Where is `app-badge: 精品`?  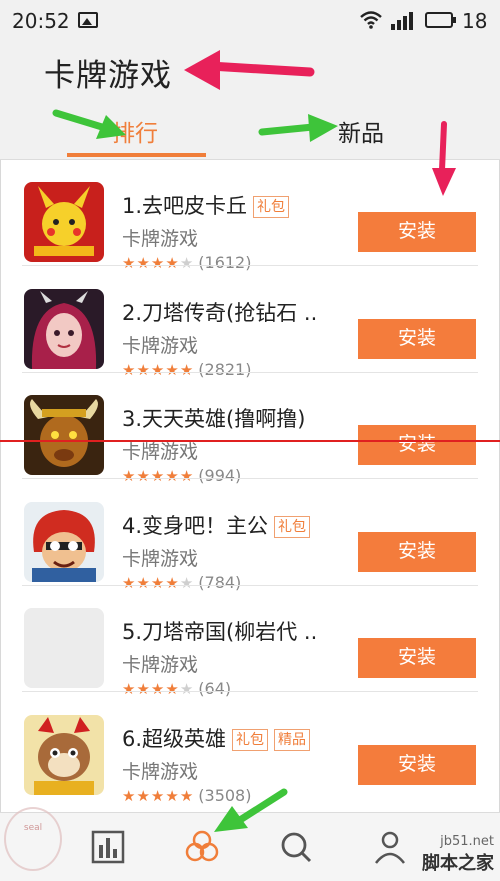
app-badge: 精品 is located at coordinates (292, 739).